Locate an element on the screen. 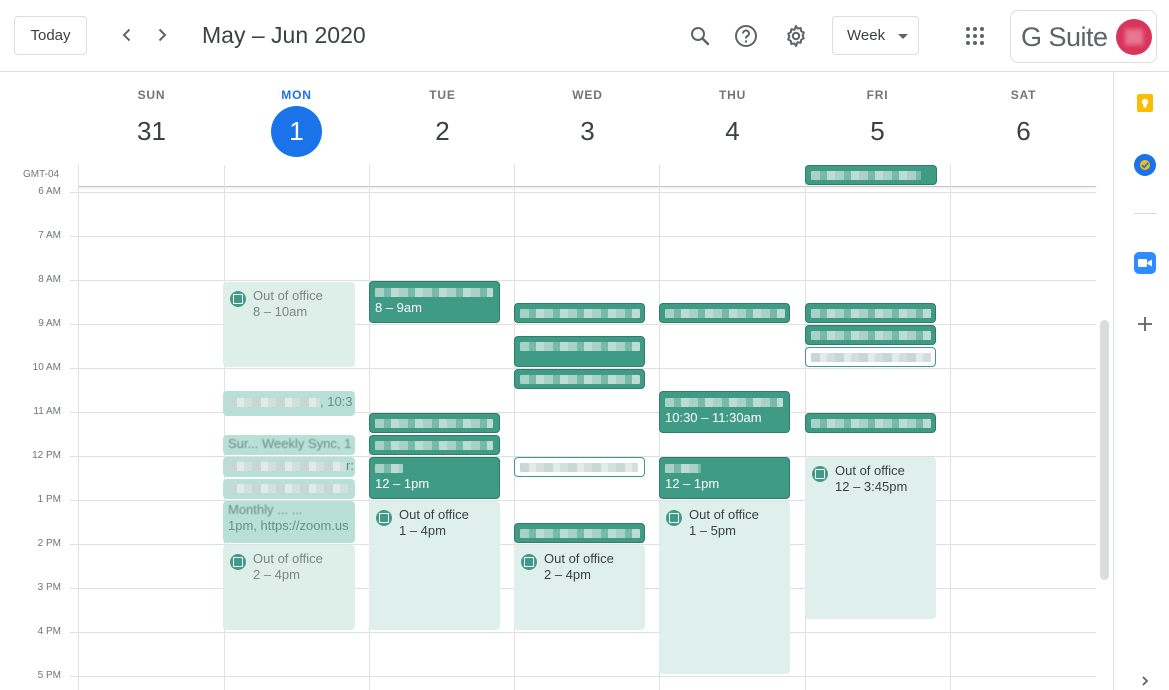 The width and height of the screenshot is (1169, 690). day-header-sun: SUN 31 is located at coordinates (151, 122).